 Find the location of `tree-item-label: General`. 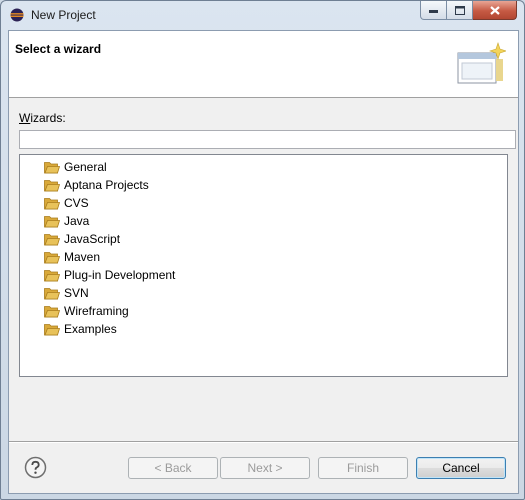

tree-item-label: General is located at coordinates (85, 167).